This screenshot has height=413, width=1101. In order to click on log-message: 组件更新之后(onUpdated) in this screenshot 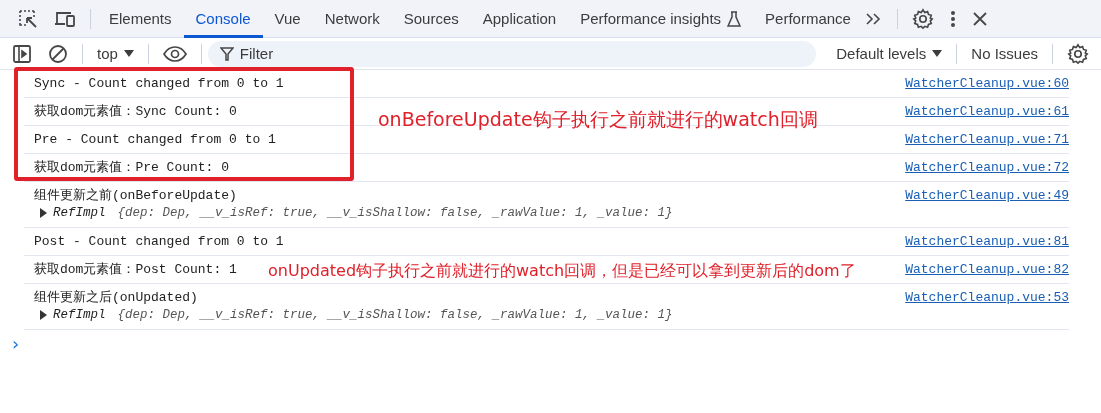, I will do `click(116, 297)`.